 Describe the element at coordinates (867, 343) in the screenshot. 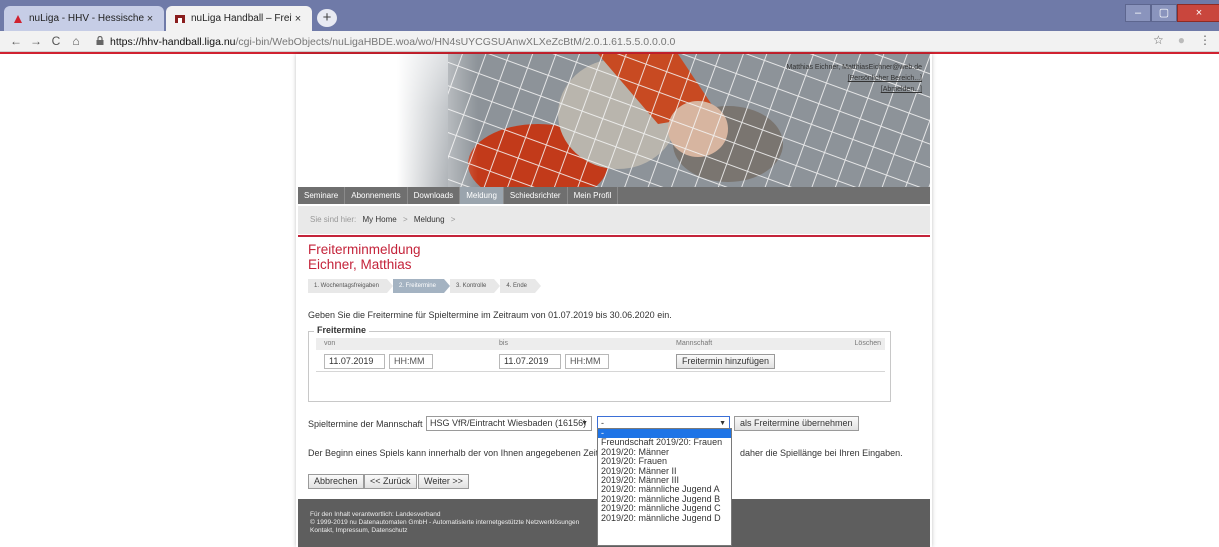

I see `column-loeschen: Löschen` at that location.